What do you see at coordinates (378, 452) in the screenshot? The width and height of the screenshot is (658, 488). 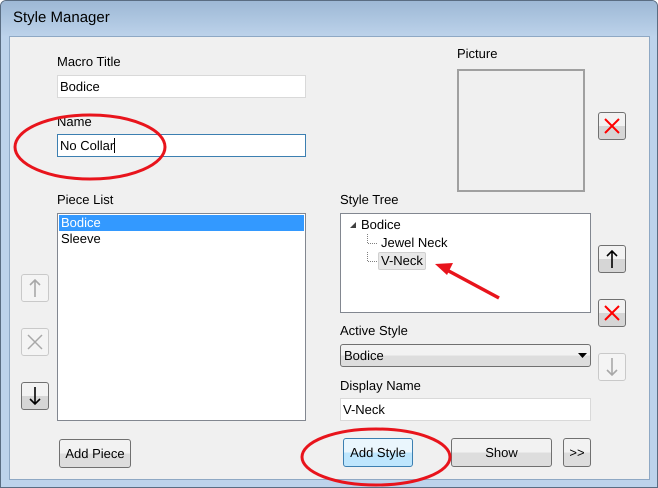 I see `push-button: Add Style` at bounding box center [378, 452].